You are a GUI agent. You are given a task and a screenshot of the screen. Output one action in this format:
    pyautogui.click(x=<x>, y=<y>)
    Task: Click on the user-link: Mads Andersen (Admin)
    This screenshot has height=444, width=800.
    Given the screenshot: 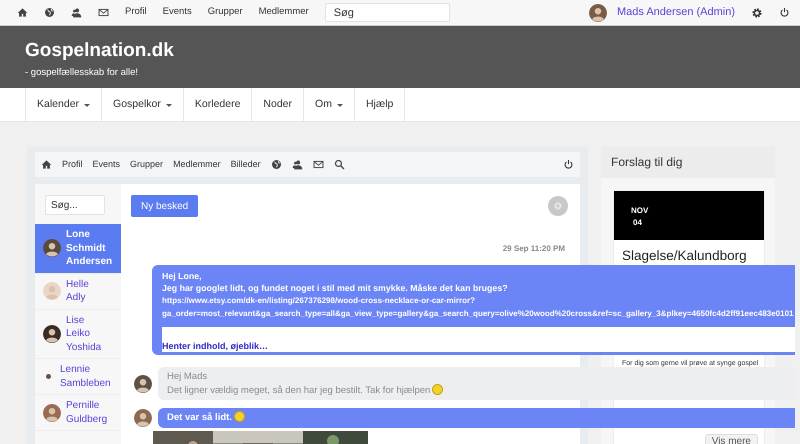 What is the action you would take?
    pyautogui.click(x=676, y=12)
    